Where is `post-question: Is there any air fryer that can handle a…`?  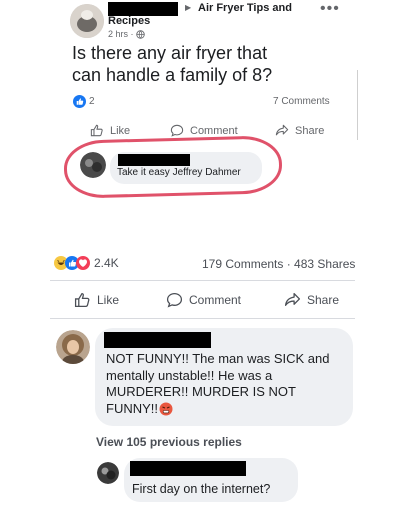 post-question: Is there any air fryer that can handle a… is located at coordinates (172, 64).